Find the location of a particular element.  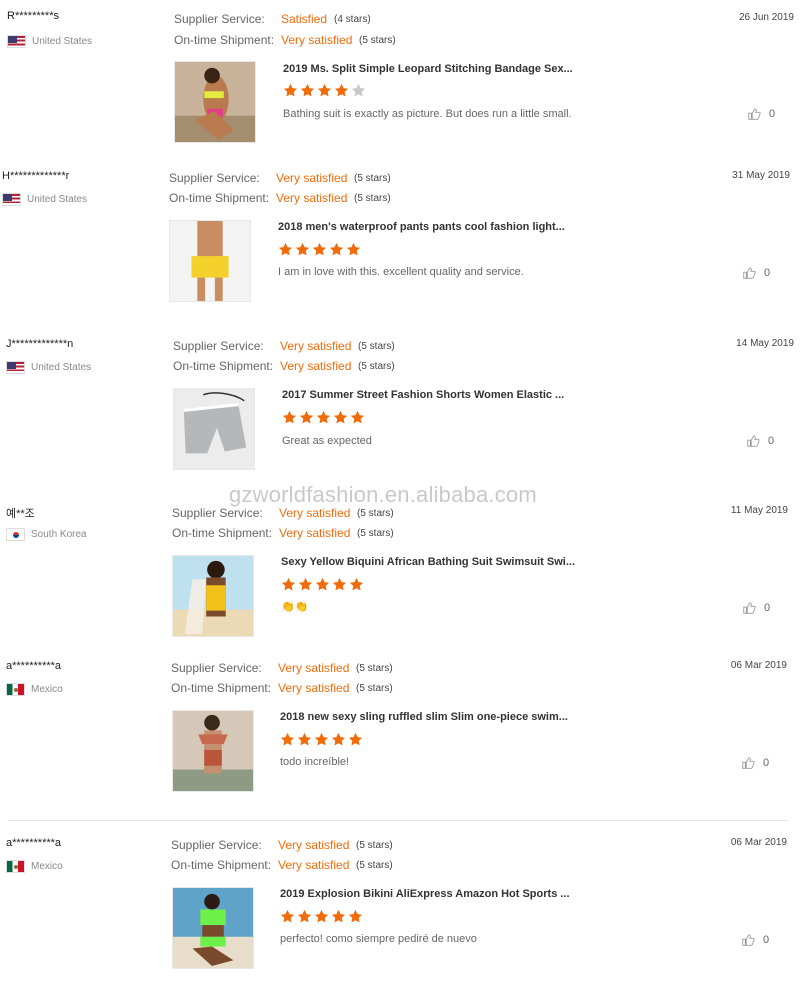

country-label: South Korea is located at coordinates (59, 534).